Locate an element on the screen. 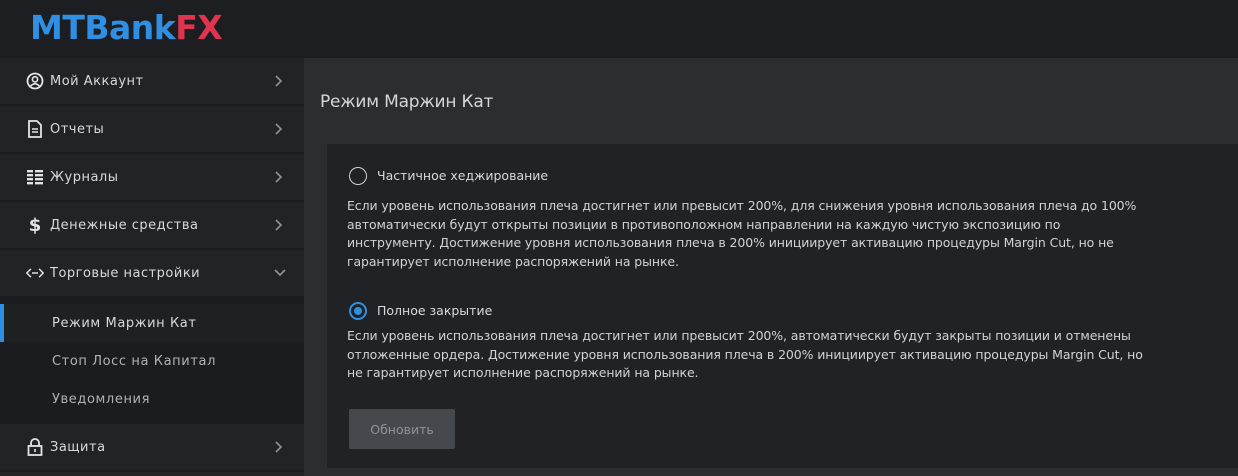  sidebar-item-label: Торговые настройки is located at coordinates (125, 273).